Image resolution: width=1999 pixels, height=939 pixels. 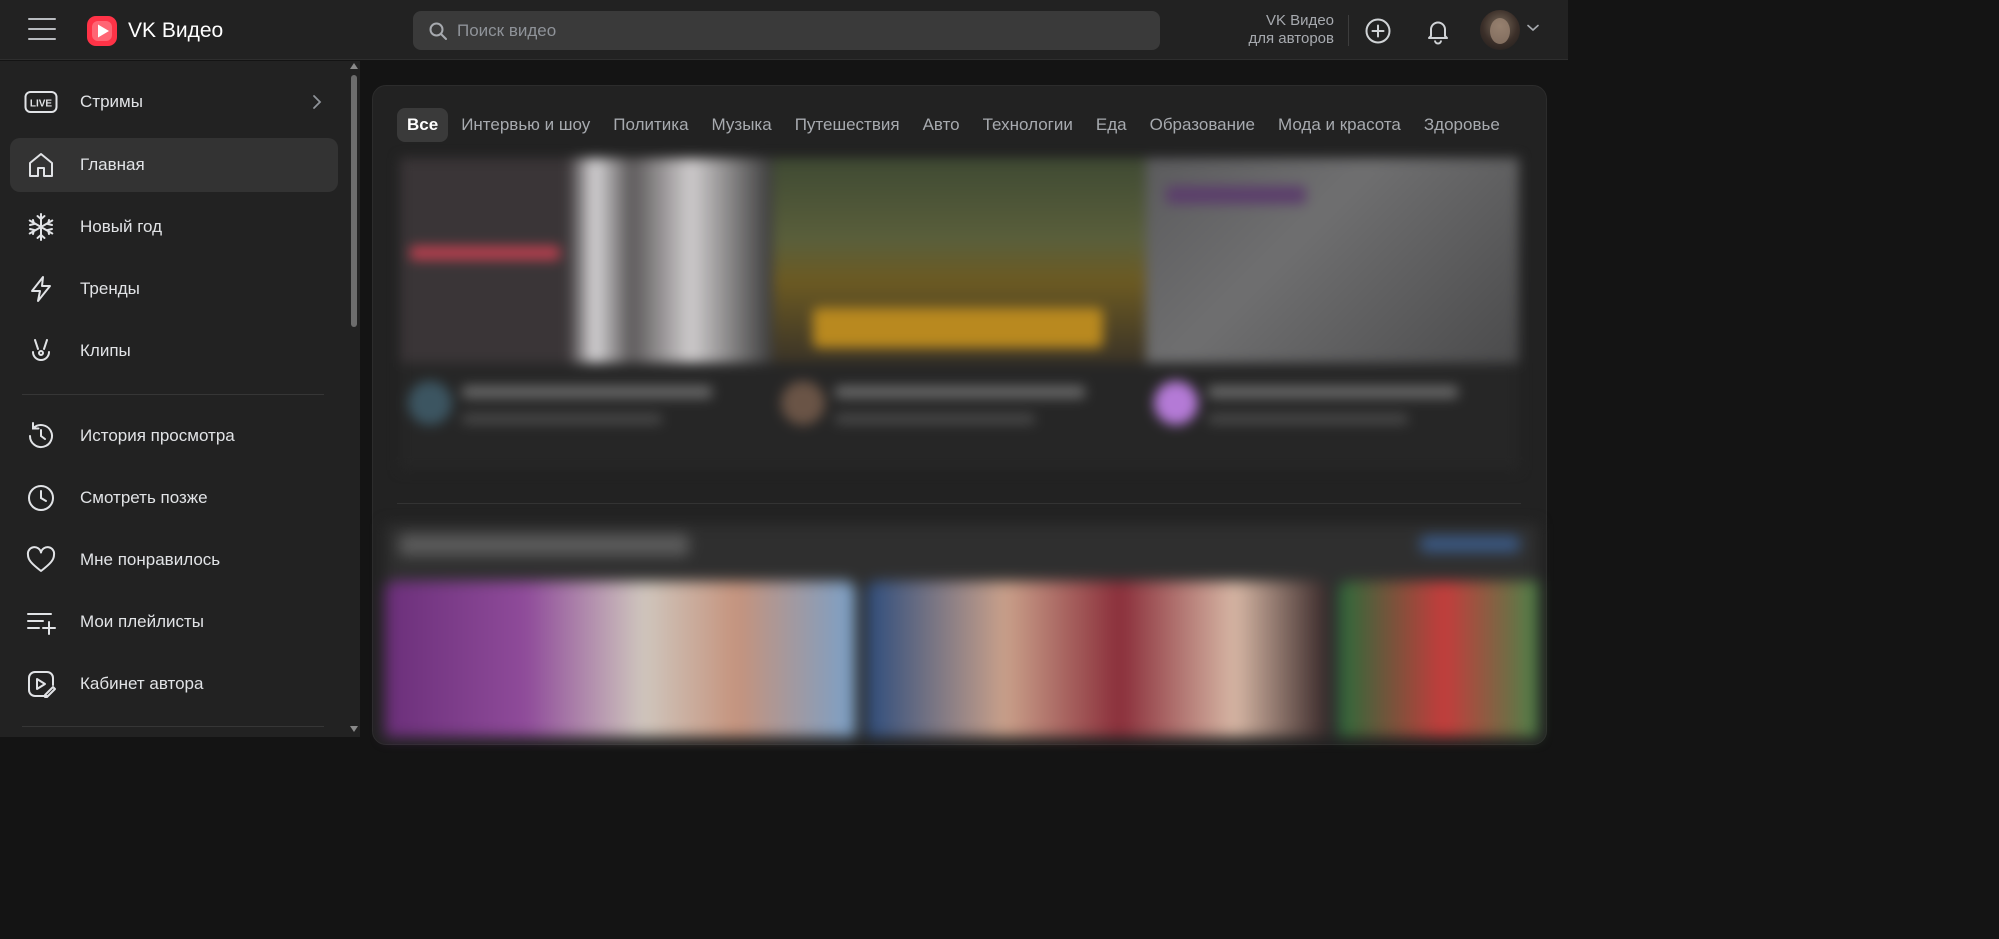 I want to click on clips-icon, so click(x=41, y=351).